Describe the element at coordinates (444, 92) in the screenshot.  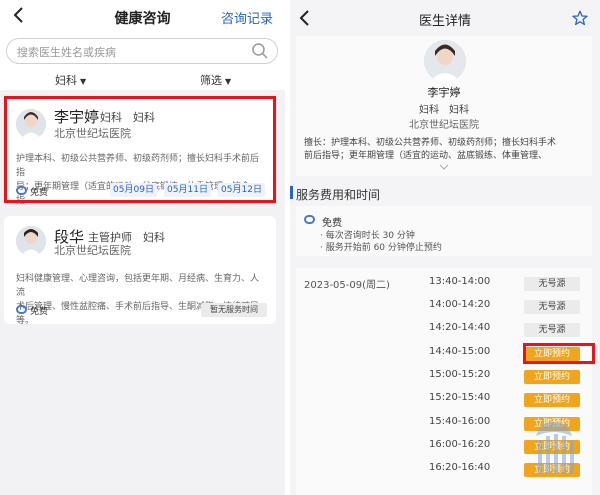
I see `doctor-name: 李宇婷` at that location.